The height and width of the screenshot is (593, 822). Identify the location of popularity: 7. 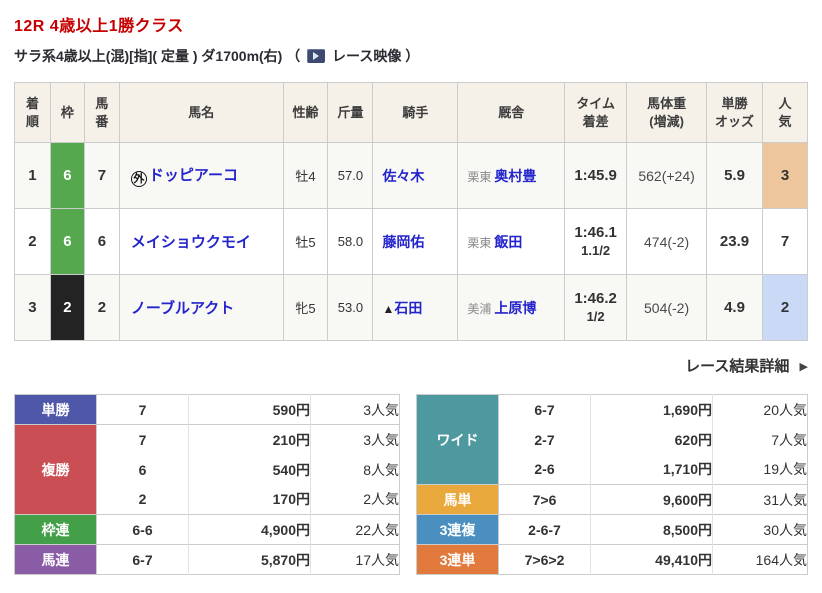
(785, 241).